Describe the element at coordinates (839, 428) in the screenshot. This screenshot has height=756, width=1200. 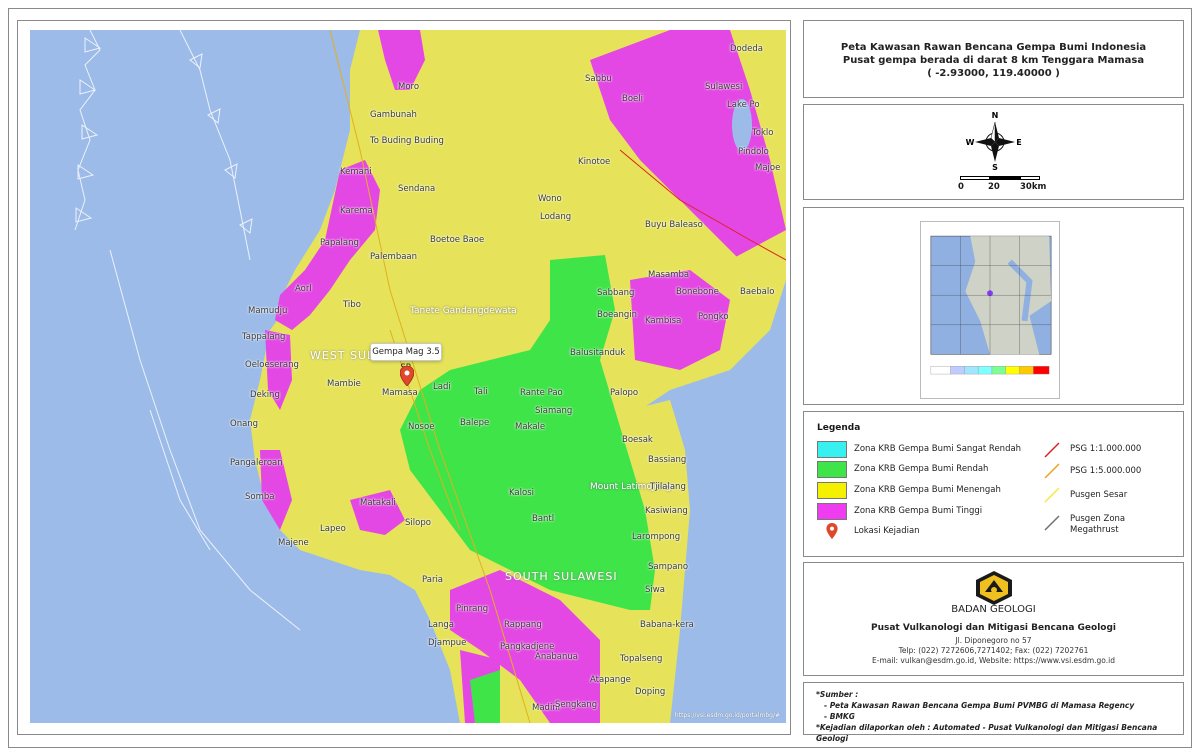
I see `legend-title: Legenda` at that location.